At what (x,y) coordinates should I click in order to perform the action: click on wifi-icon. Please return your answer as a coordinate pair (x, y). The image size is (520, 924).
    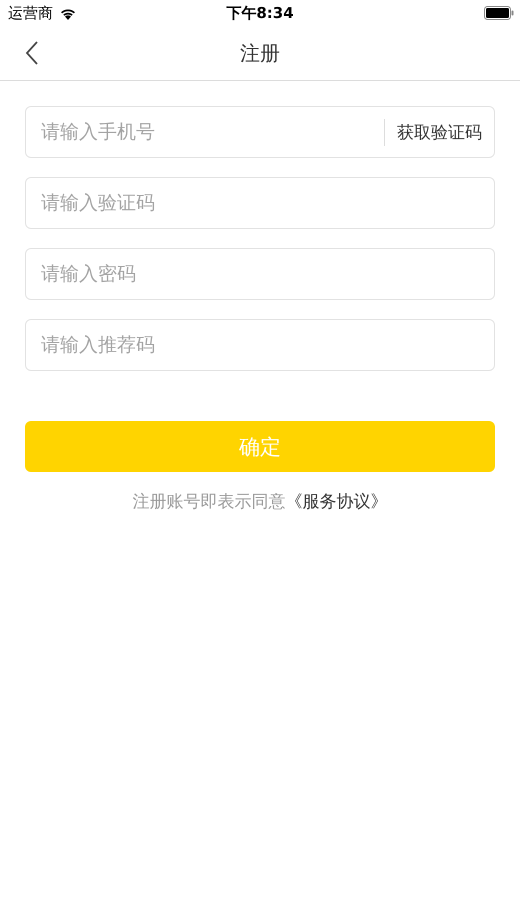
    Looking at the image, I should click on (68, 13).